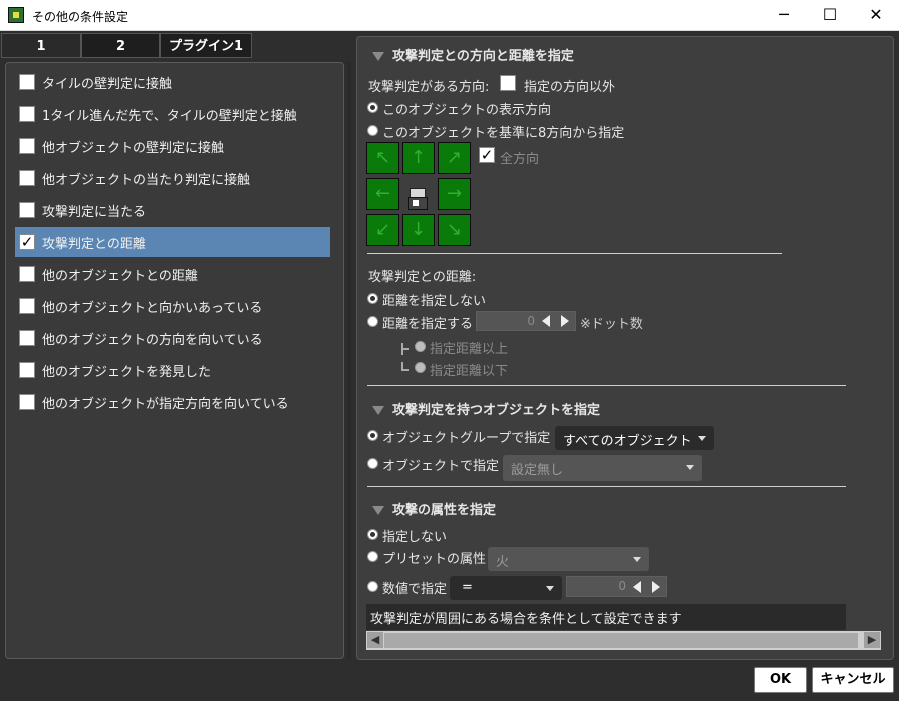 The image size is (899, 701). I want to click on condition-item: 他オブジェクトの壁判定に接触, so click(172, 146).